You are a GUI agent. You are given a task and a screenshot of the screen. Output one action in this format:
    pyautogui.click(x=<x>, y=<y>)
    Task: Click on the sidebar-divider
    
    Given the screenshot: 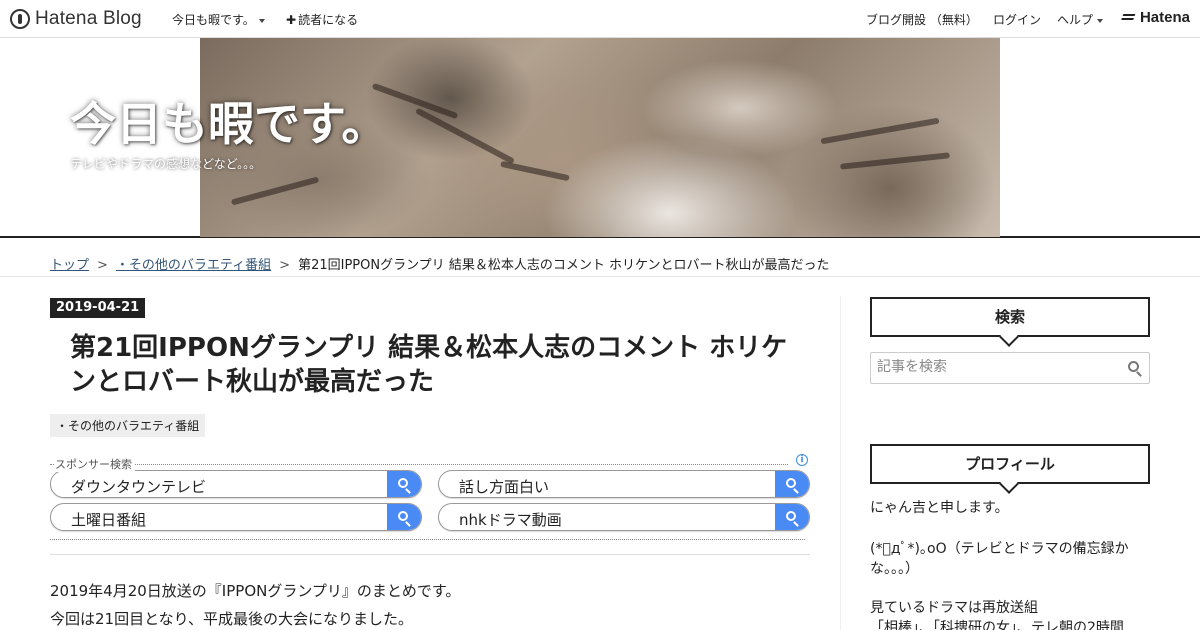 What is the action you would take?
    pyautogui.click(x=840, y=463)
    